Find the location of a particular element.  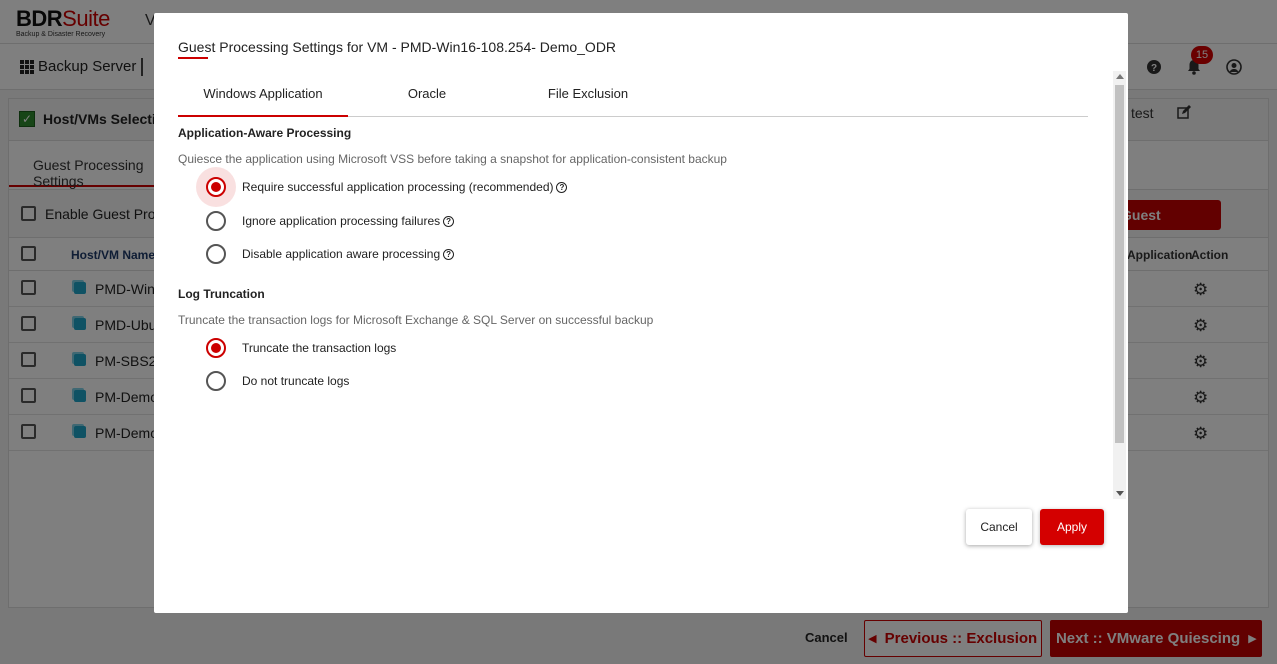

radio-ignore-app-failures: Ignore application processing failures ? is located at coordinates (330, 221).